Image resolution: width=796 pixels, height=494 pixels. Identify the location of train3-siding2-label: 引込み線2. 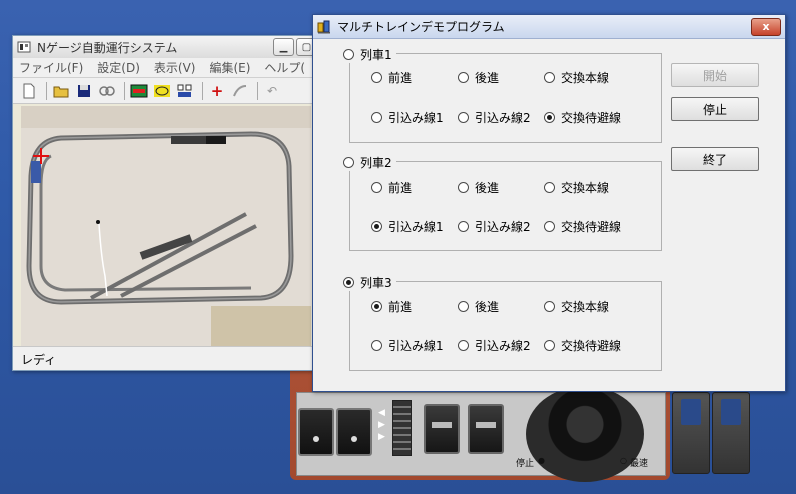
(503, 346).